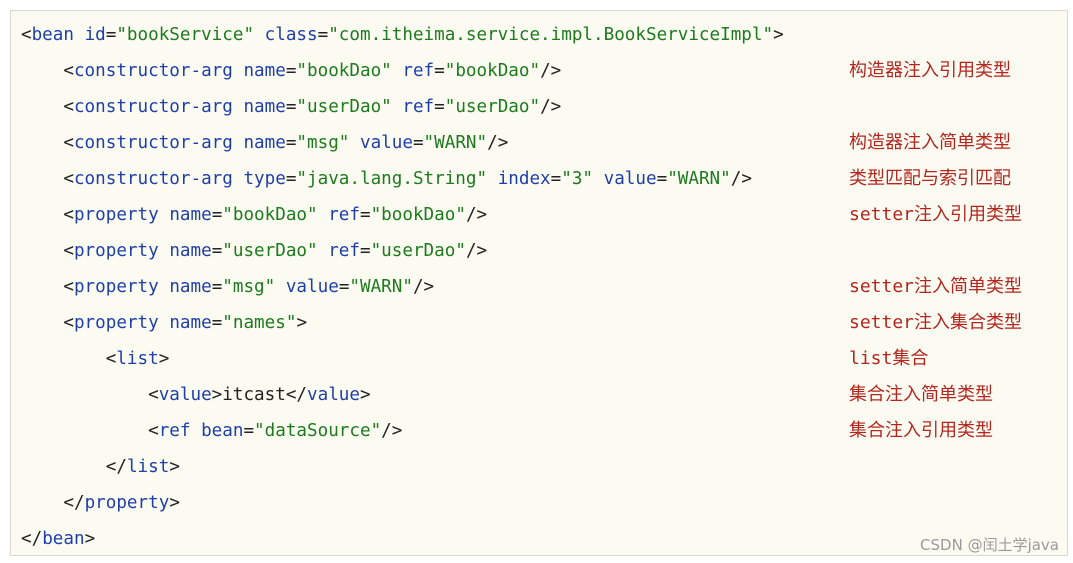 The image size is (1073, 563). I want to click on annotation-label: list集合, so click(889, 358).